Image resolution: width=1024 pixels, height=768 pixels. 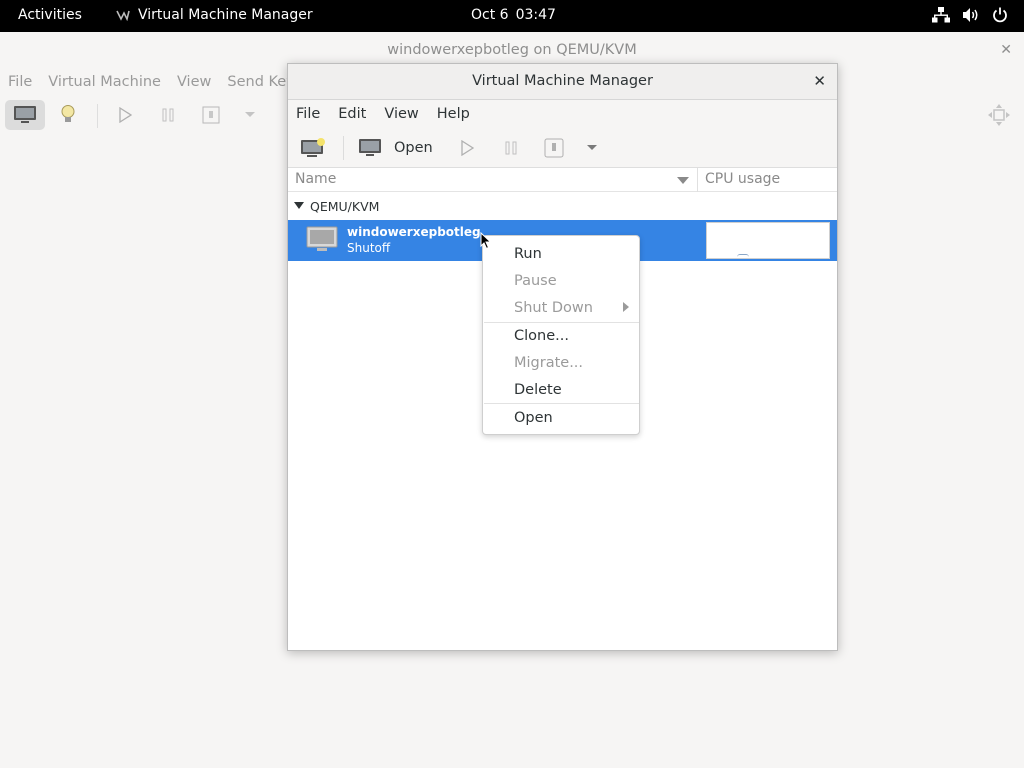 I want to click on run-button, so click(x=467, y=148).